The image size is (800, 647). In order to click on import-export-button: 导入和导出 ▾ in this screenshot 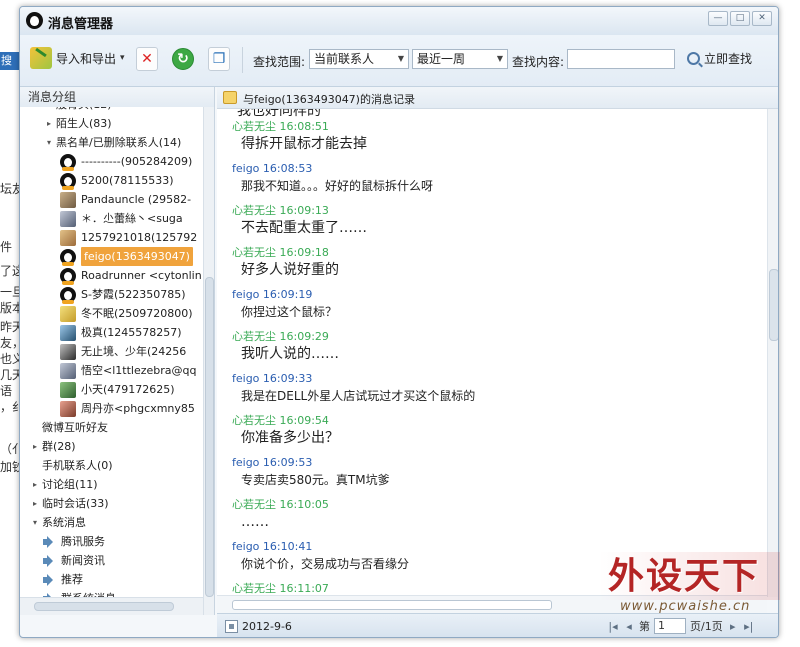, I will do `click(77, 58)`.